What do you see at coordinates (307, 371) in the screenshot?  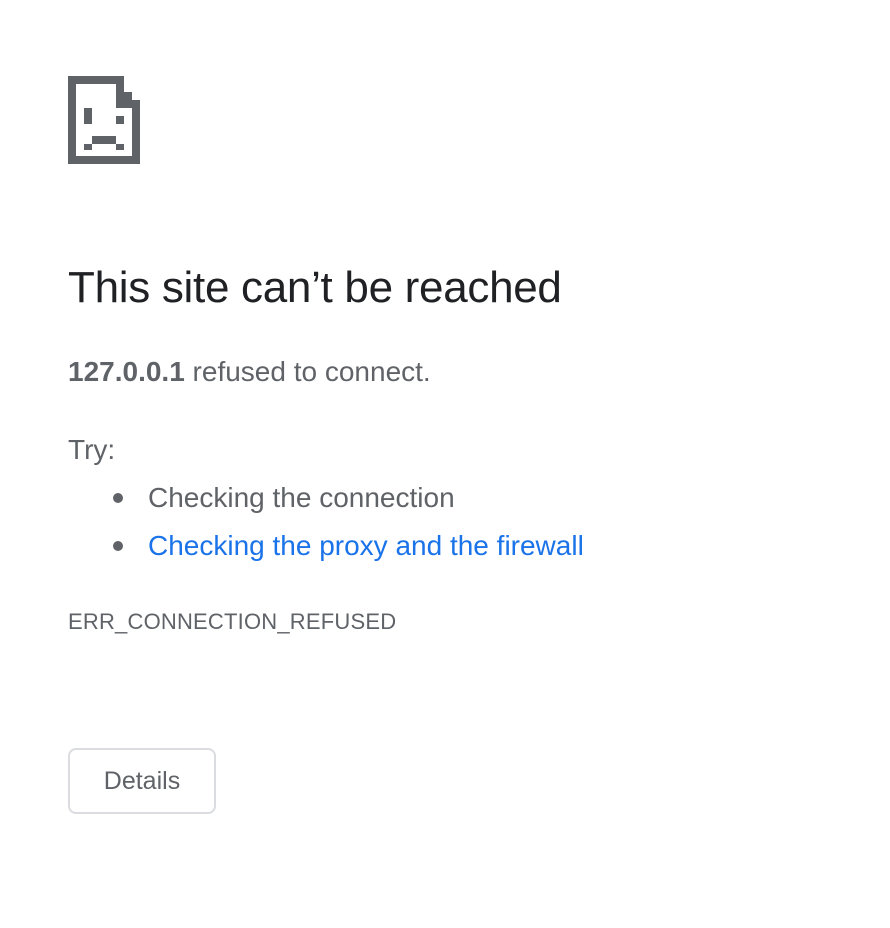 I see `summary-message: refused to connect.` at bounding box center [307, 371].